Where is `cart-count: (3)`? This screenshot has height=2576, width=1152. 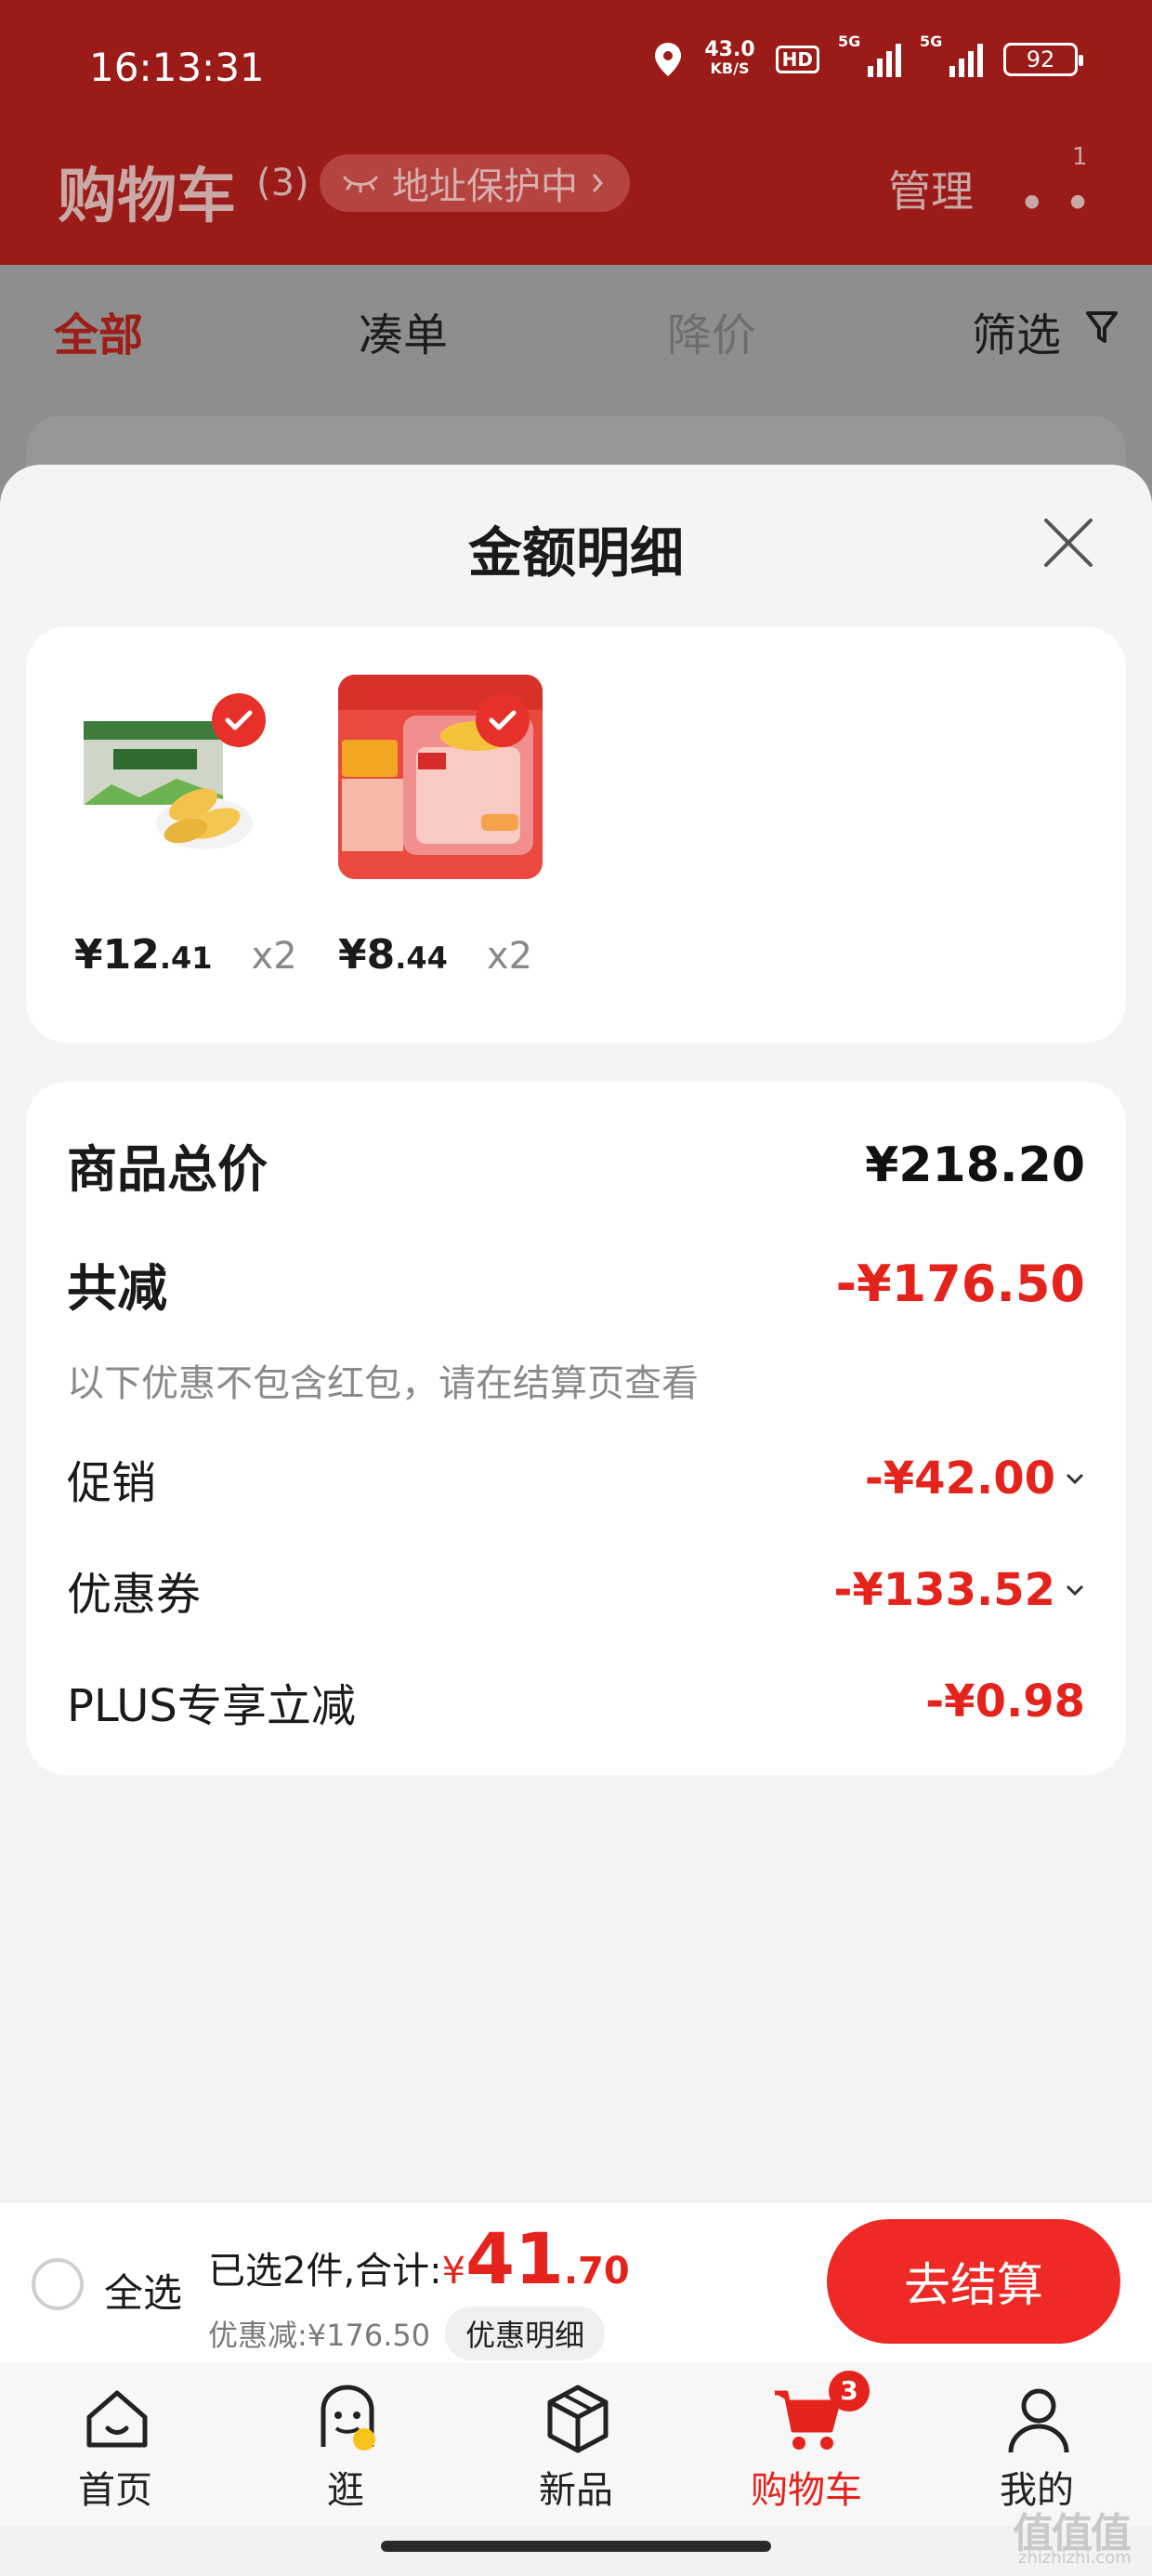 cart-count: (3) is located at coordinates (282, 183).